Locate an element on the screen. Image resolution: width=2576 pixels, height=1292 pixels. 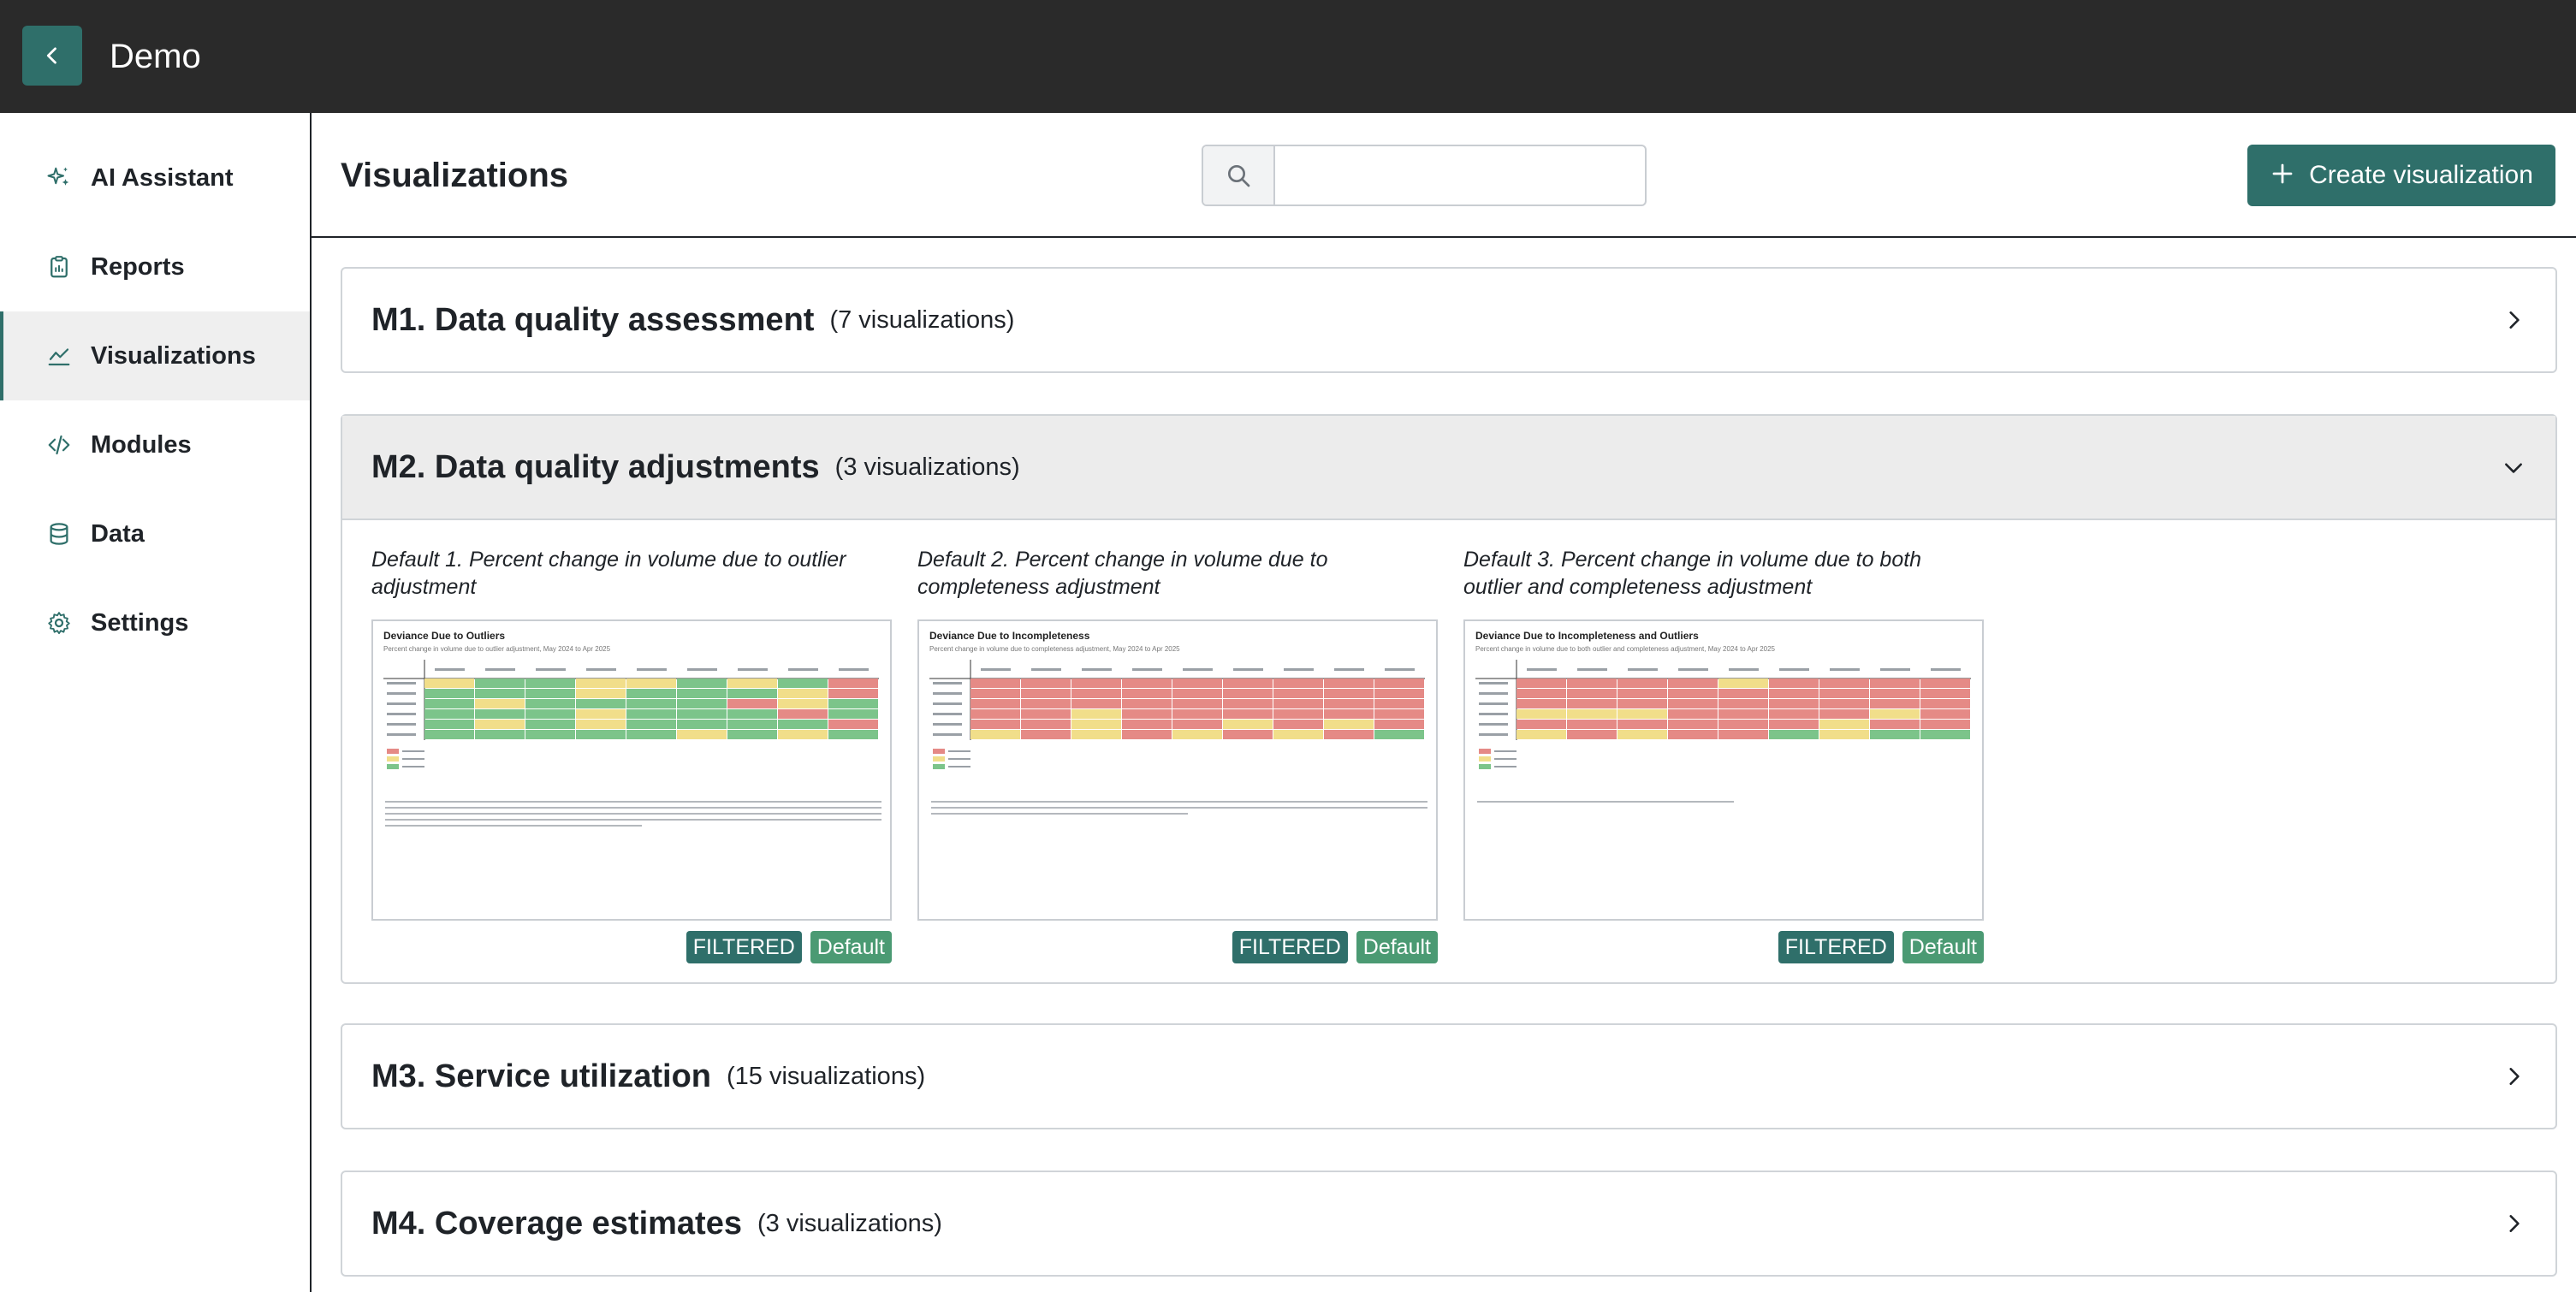
back-button is located at coordinates (52, 56).